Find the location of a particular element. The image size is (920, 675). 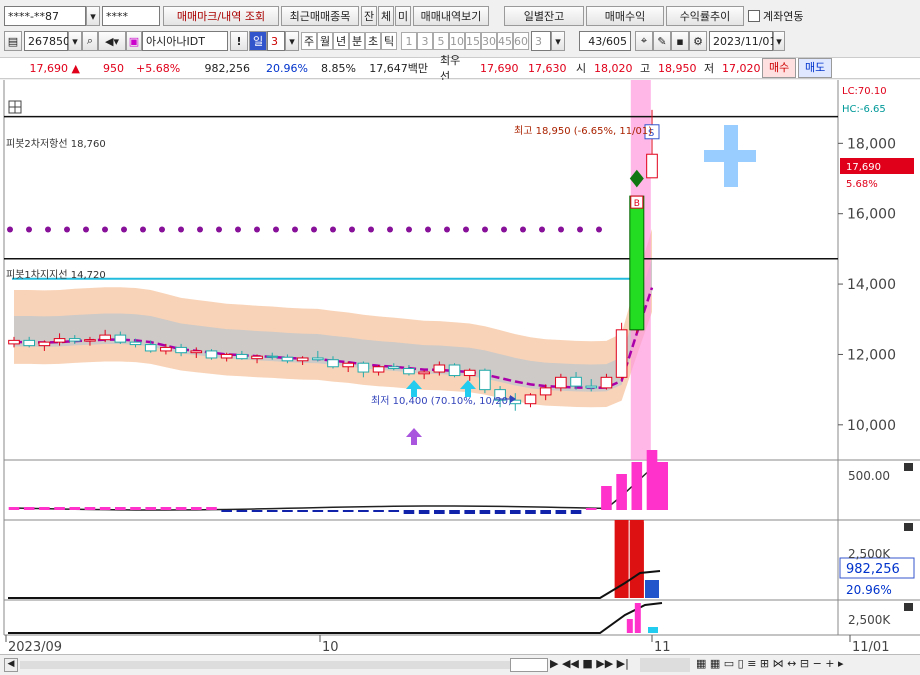

gear-icon: ⚙ is located at coordinates (698, 41).